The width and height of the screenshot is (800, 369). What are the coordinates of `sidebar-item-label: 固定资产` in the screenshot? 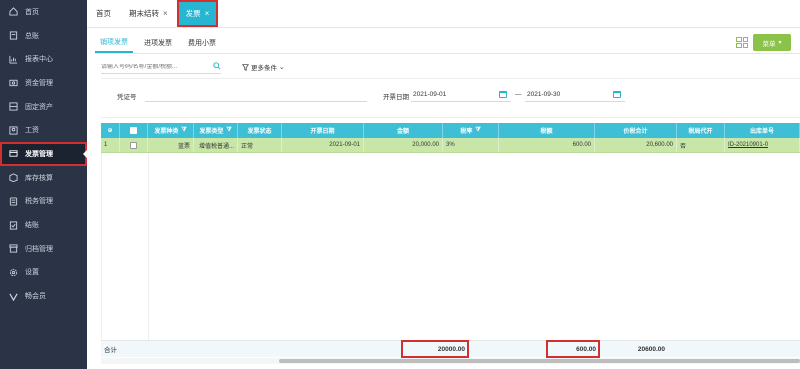 It's located at (39, 107).